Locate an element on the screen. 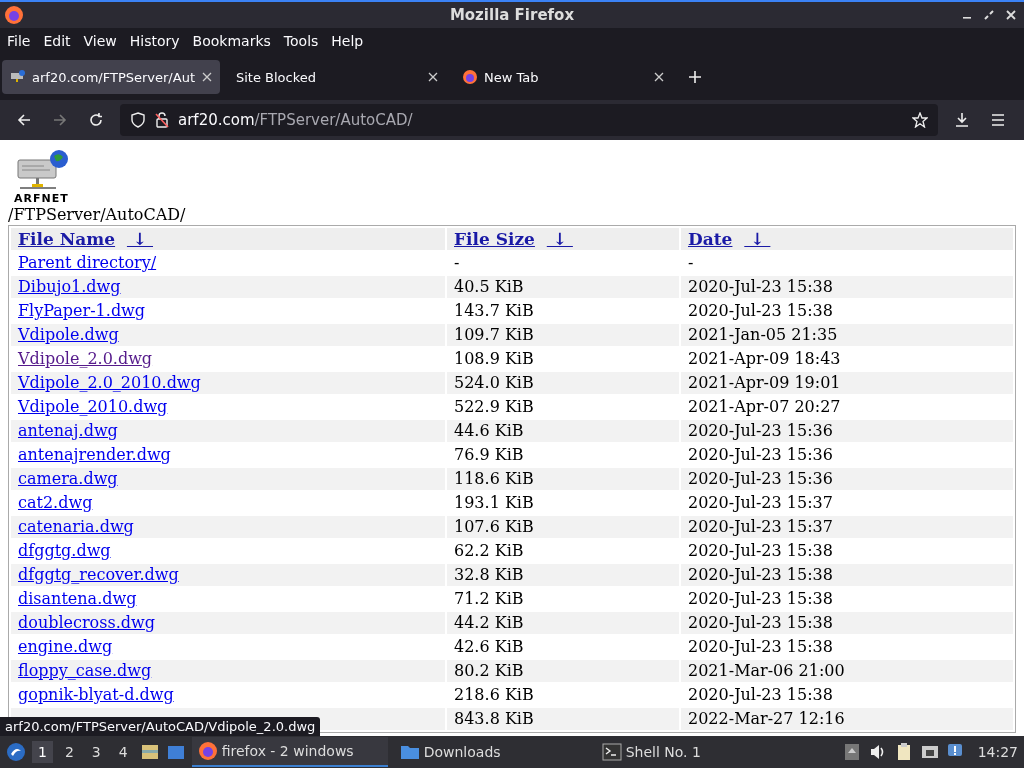  file-size: 44.2 KiB is located at coordinates (489, 622).